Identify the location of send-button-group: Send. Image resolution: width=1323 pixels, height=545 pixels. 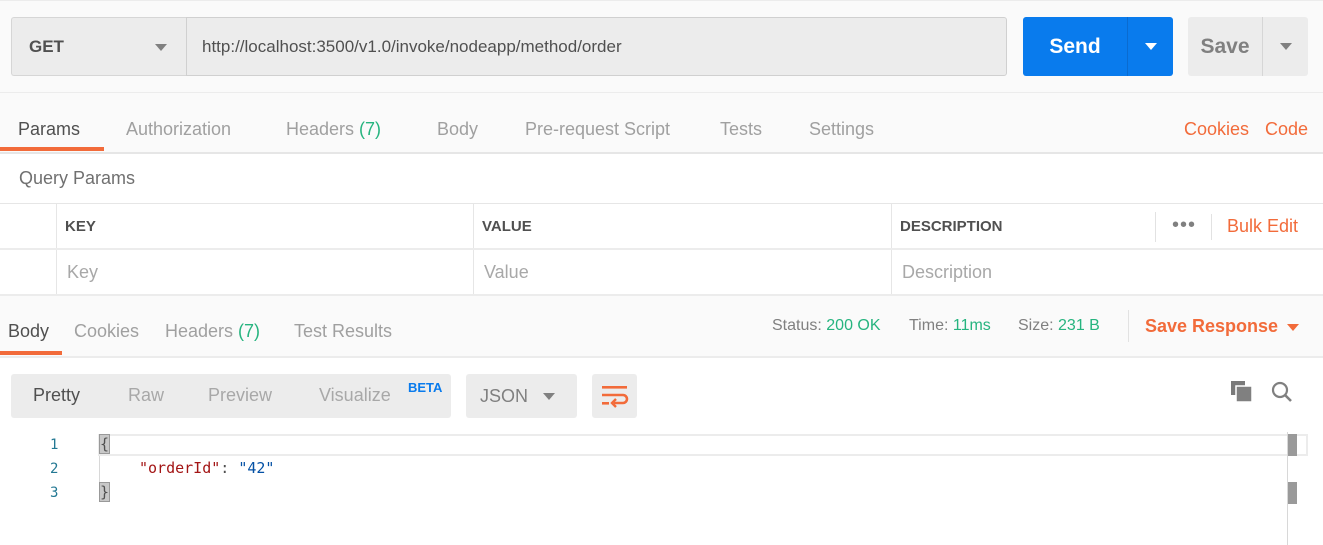
(1098, 46).